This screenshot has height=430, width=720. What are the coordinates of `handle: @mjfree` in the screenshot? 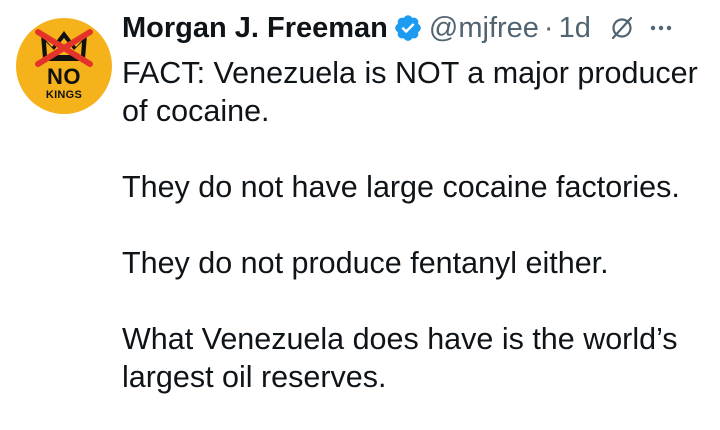 It's located at (484, 28).